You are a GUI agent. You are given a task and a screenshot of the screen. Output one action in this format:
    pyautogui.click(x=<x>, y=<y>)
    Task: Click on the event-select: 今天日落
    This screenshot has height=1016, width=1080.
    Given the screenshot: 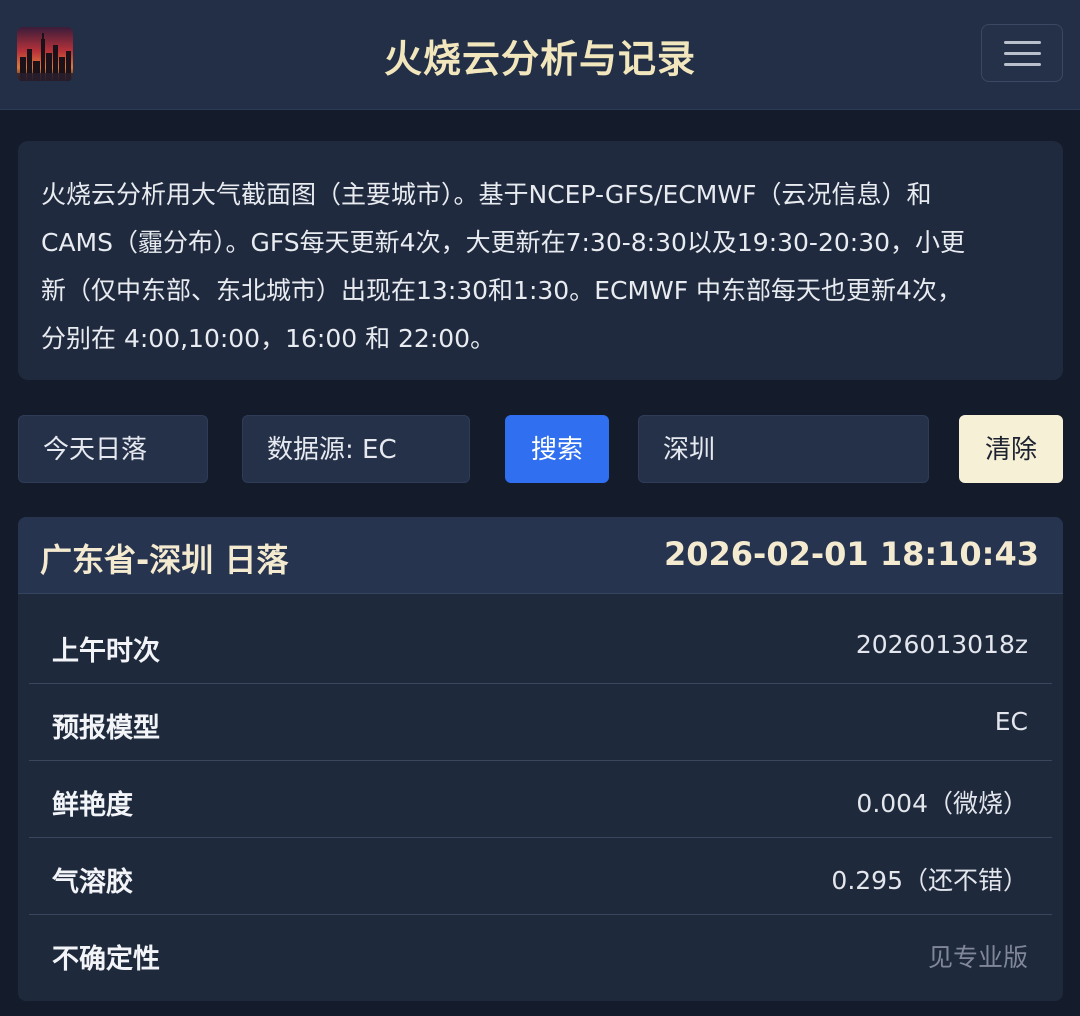 What is the action you would take?
    pyautogui.click(x=113, y=449)
    